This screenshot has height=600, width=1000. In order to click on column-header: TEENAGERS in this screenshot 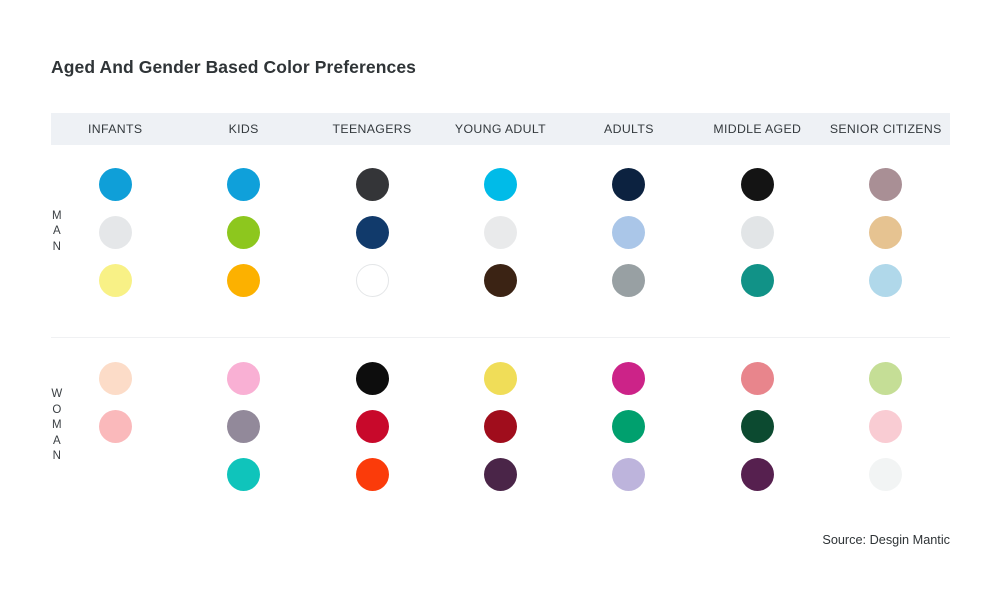, I will do `click(372, 129)`.